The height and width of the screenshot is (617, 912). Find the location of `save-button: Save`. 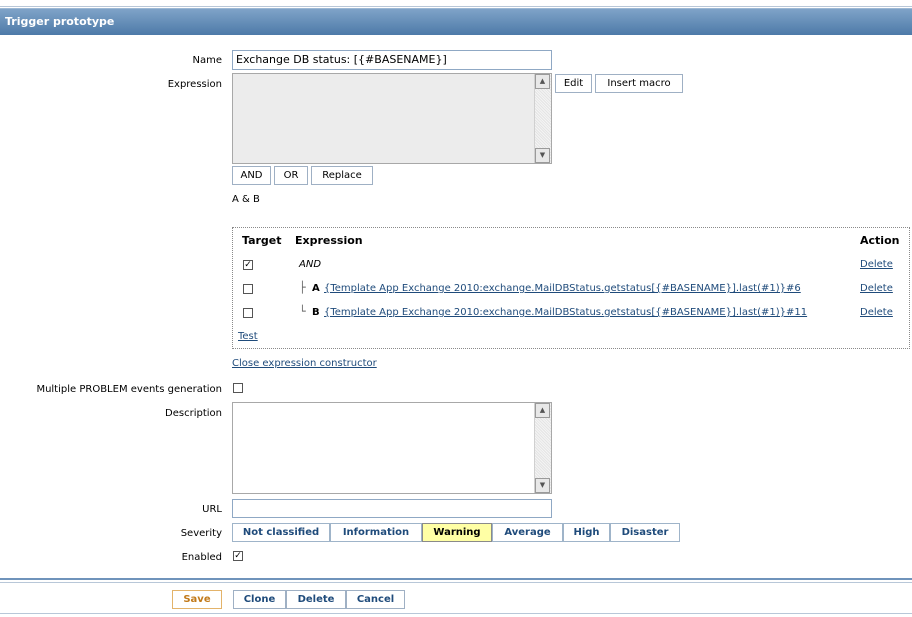

save-button: Save is located at coordinates (197, 599).